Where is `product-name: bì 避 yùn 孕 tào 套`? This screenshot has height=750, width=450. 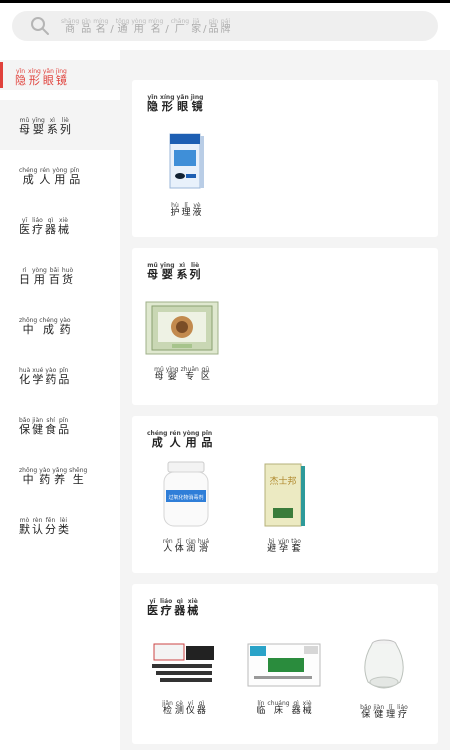 product-name: bì 避 yùn 孕 tào 套 is located at coordinates (284, 546).